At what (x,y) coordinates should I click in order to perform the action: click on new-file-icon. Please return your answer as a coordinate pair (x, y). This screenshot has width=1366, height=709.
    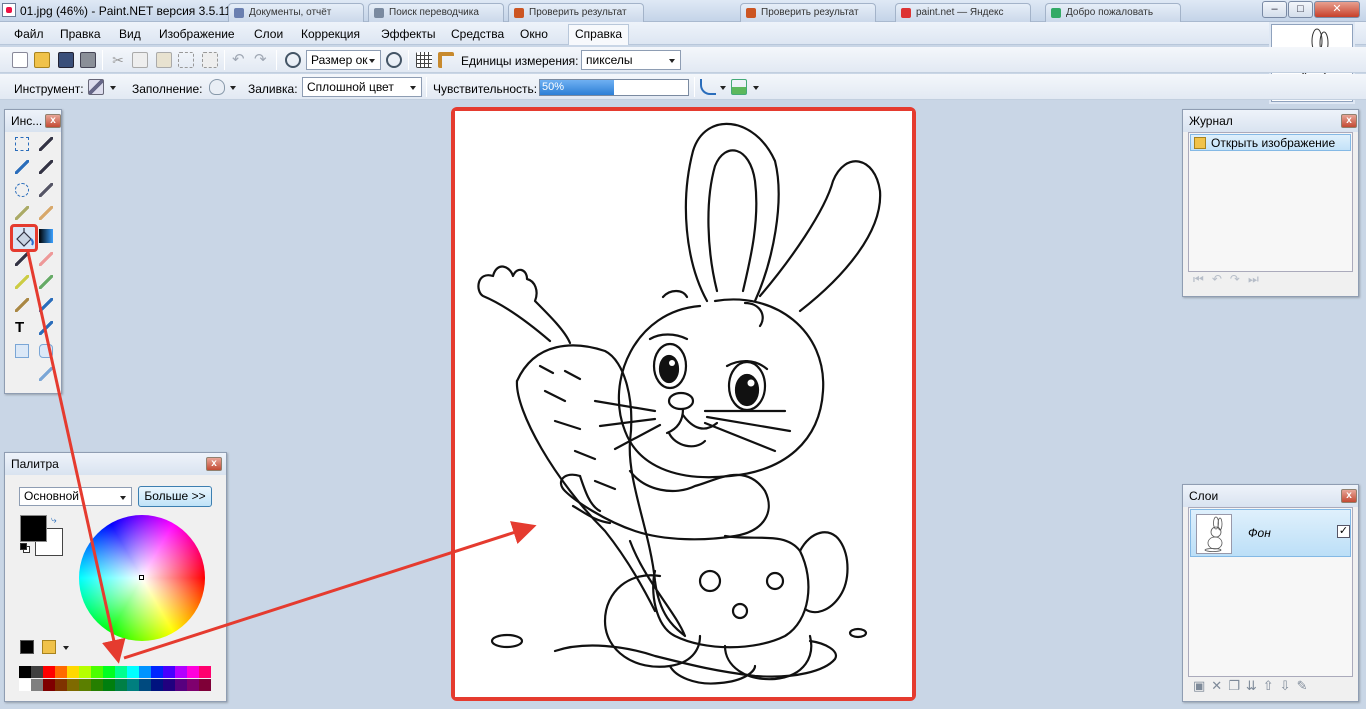
    Looking at the image, I should click on (20, 60).